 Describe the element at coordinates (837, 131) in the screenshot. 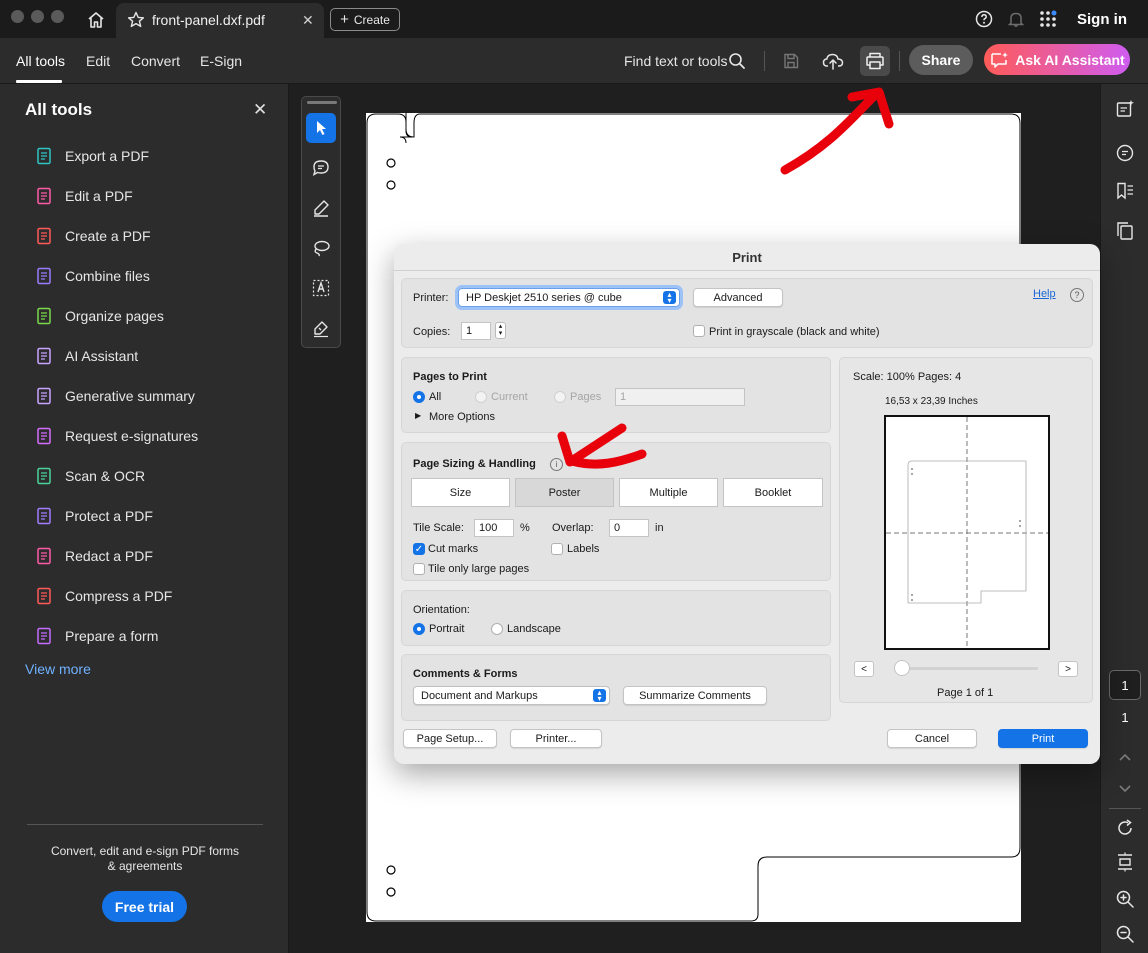

I see `red-arrow-to-print-icon` at that location.